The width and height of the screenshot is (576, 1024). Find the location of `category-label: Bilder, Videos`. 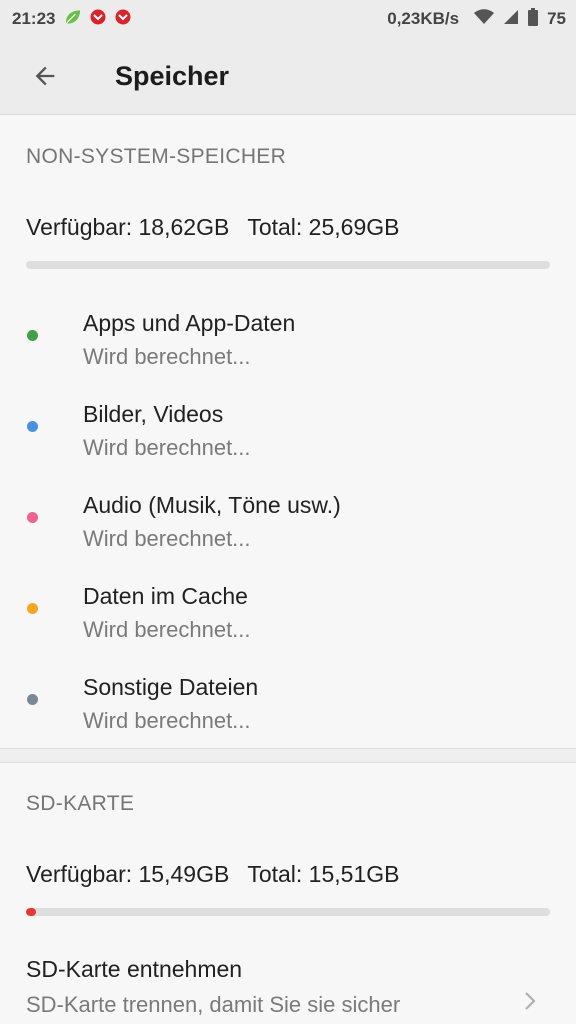

category-label: Bilder, Videos is located at coordinates (153, 414).